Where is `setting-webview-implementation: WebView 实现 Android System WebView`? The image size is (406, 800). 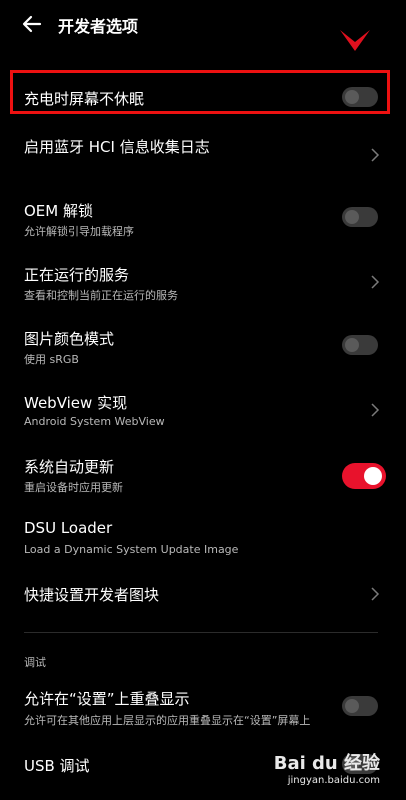 setting-webview-implementation: WebView 实现 Android System WebView is located at coordinates (203, 412).